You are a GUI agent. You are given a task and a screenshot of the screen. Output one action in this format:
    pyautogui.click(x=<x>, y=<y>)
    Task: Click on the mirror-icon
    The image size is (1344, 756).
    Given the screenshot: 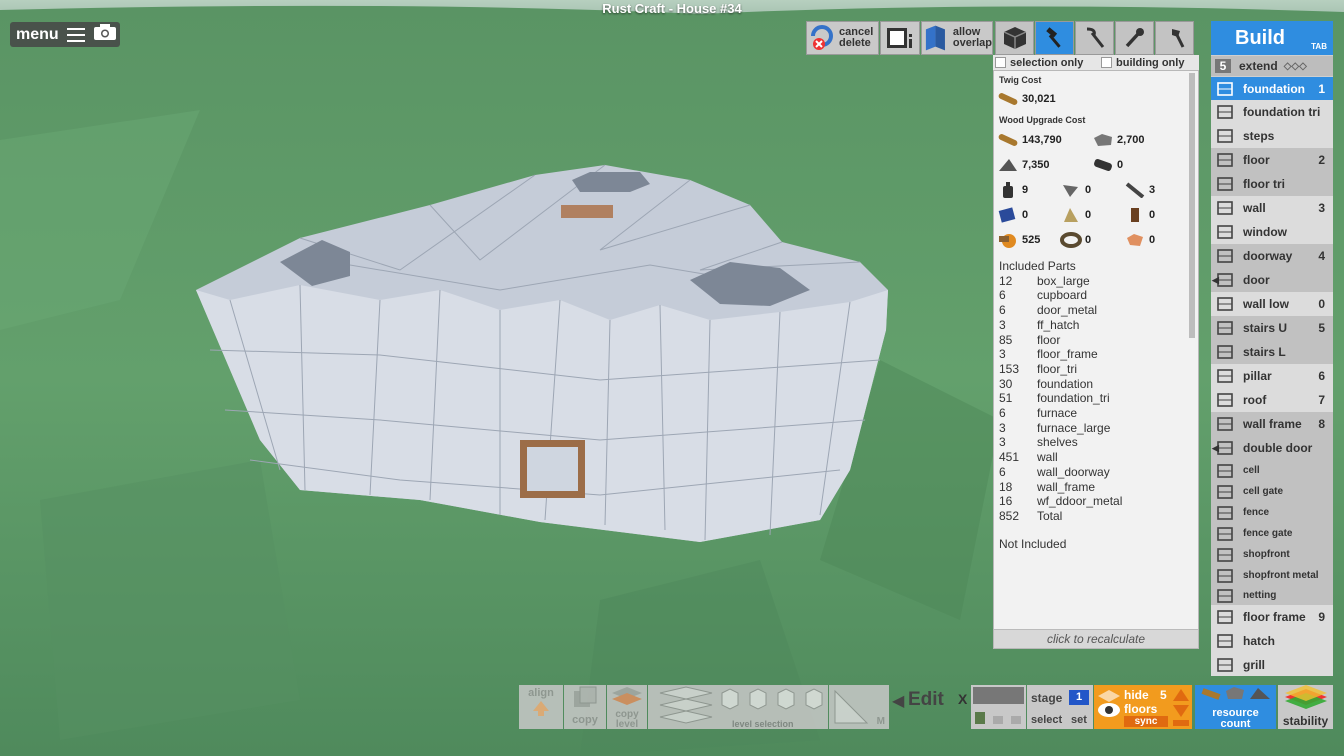 What is the action you would take?
    pyautogui.click(x=851, y=706)
    